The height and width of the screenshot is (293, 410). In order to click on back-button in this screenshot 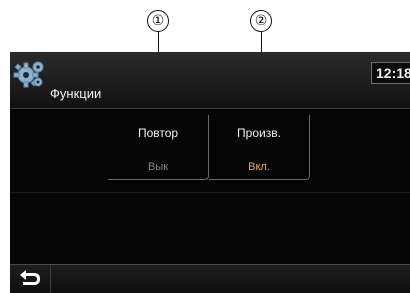, I will do `click(30, 279)`.